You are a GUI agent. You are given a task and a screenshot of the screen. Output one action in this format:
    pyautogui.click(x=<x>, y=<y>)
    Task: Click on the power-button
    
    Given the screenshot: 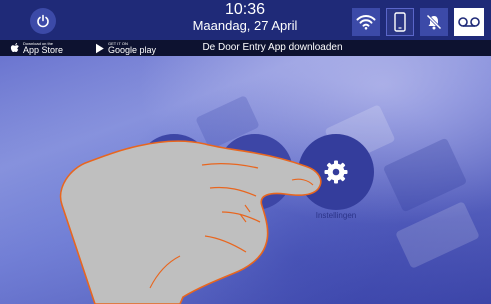 What is the action you would take?
    pyautogui.click(x=43, y=21)
    